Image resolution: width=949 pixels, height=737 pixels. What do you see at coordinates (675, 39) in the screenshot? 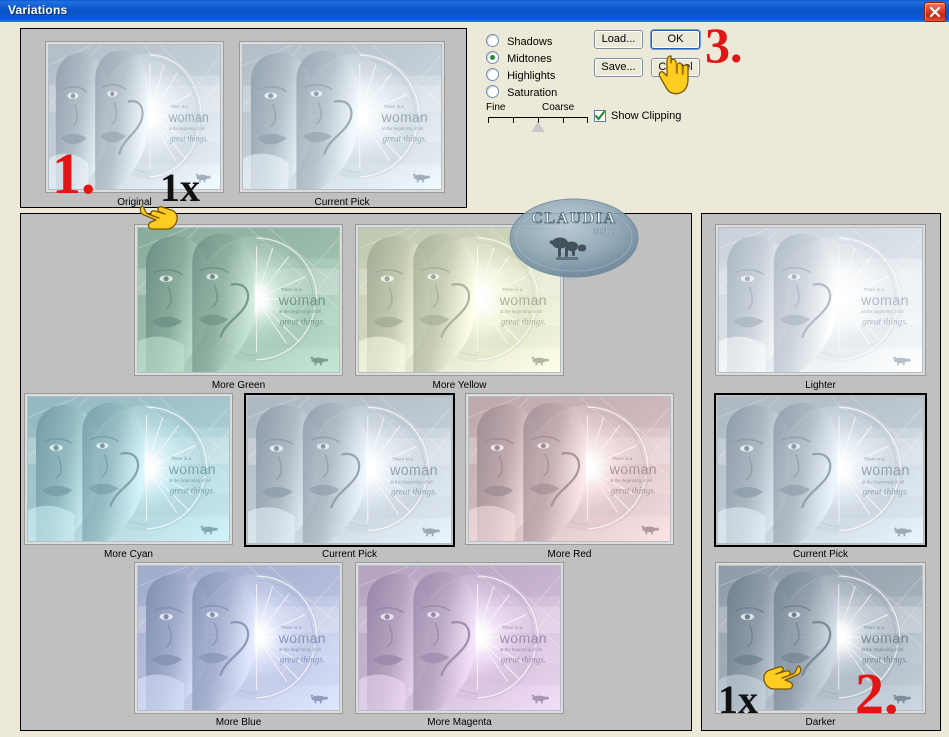
I see `ok-button: OK` at bounding box center [675, 39].